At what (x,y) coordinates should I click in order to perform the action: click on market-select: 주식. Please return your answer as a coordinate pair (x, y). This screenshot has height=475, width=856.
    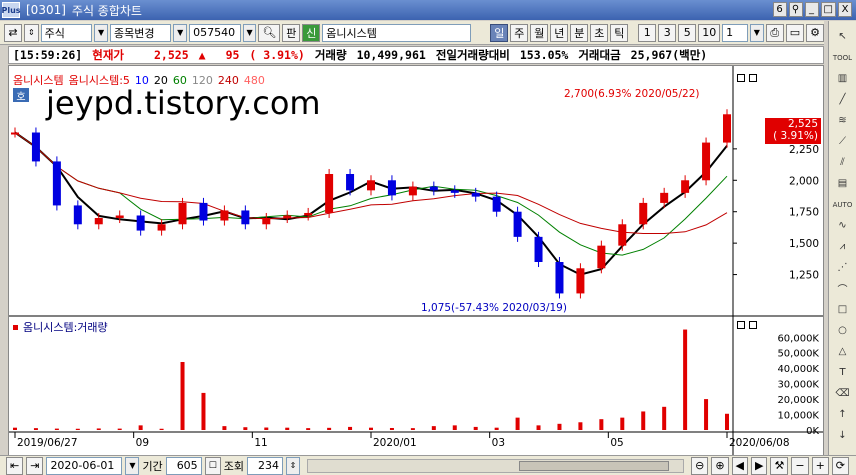
    Looking at the image, I should click on (66, 32).